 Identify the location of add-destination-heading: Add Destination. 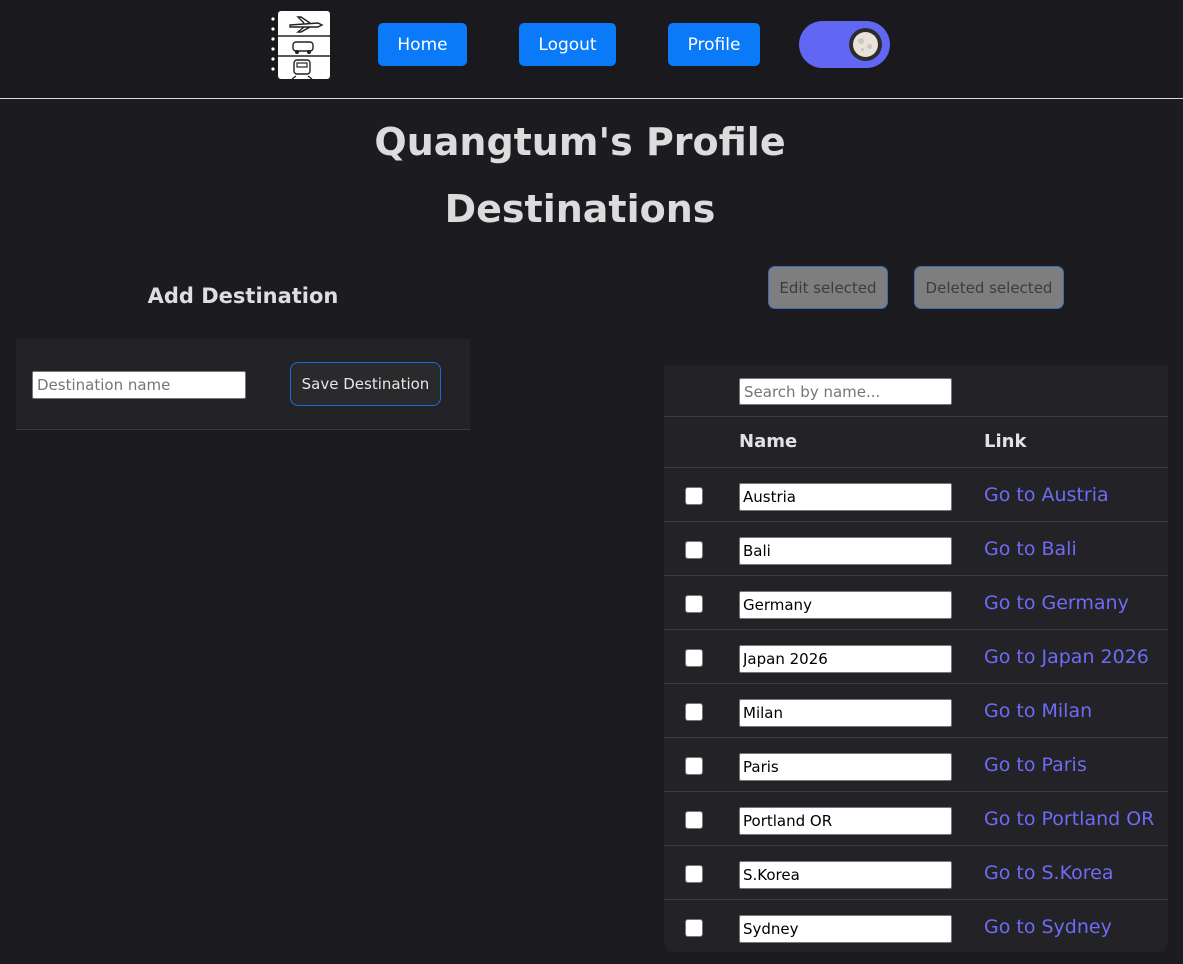
(243, 296).